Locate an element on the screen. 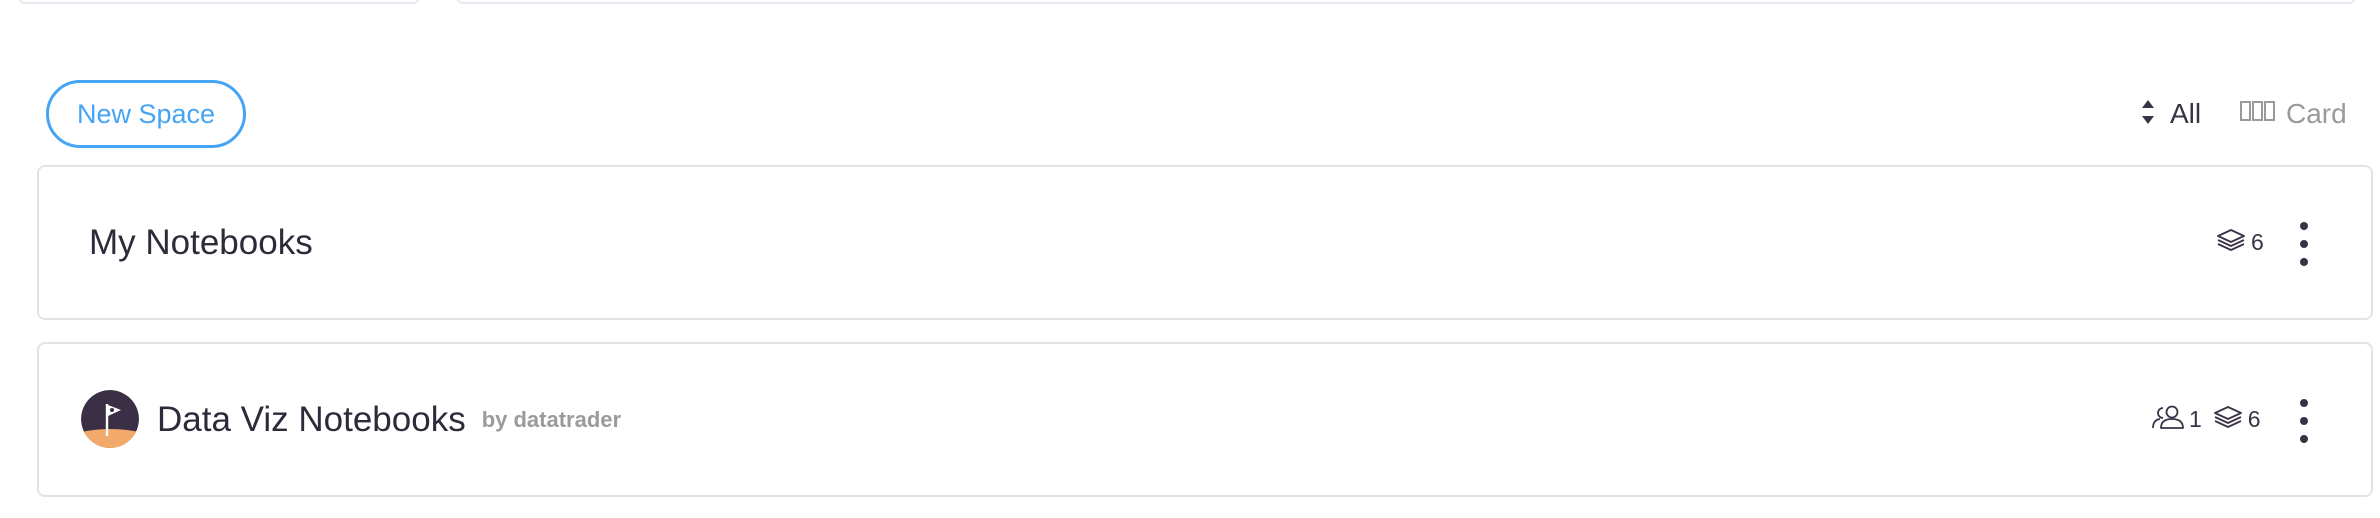  space-owner: by datatrader is located at coordinates (551, 419).